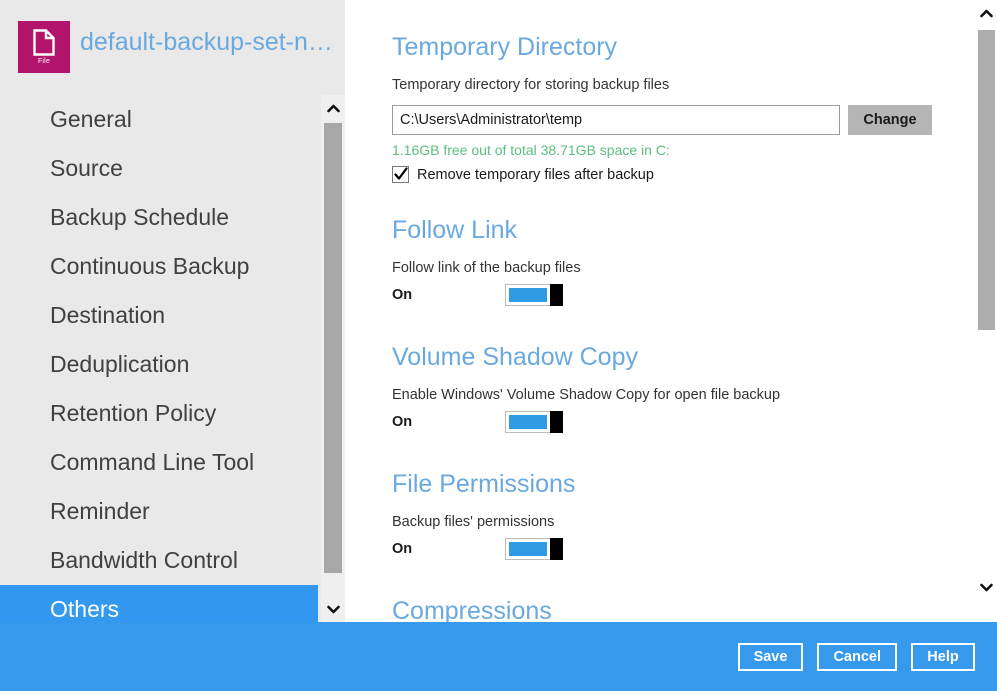 This screenshot has width=997, height=691. What do you see at coordinates (333, 108) in the screenshot?
I see `sidebar-scroll-up-icon` at bounding box center [333, 108].